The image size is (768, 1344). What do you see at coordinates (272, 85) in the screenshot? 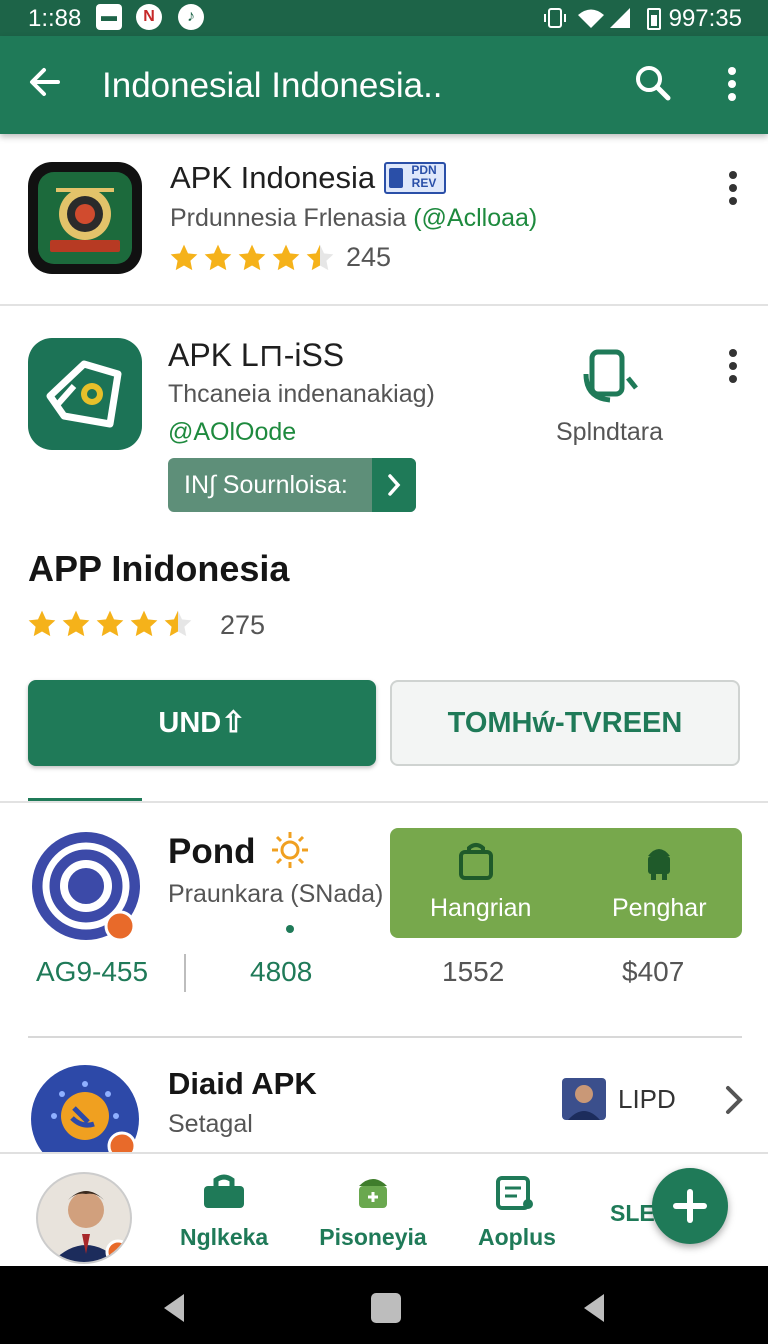
I see `page-title: Indonesial Indonesia..` at bounding box center [272, 85].